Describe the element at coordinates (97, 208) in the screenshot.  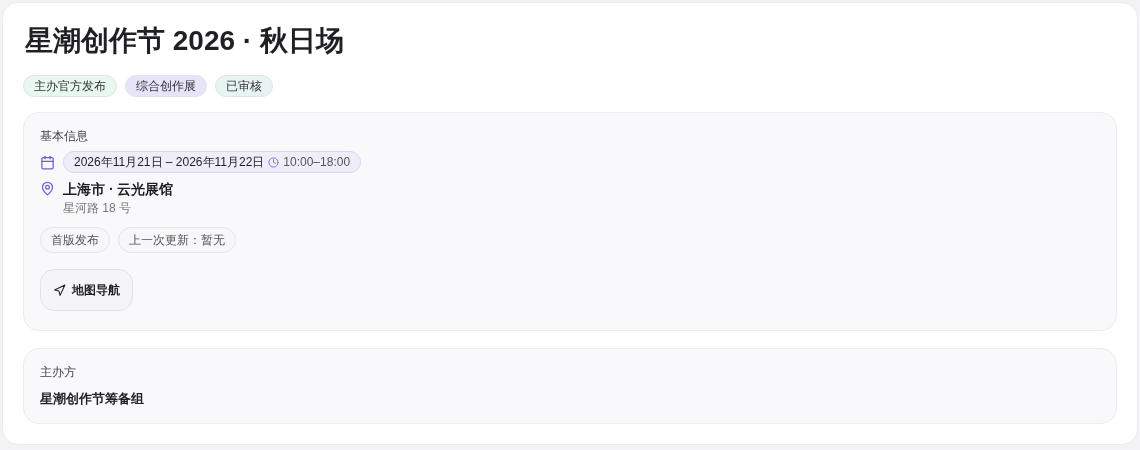
I see `venue-address: 星河路 18 号` at that location.